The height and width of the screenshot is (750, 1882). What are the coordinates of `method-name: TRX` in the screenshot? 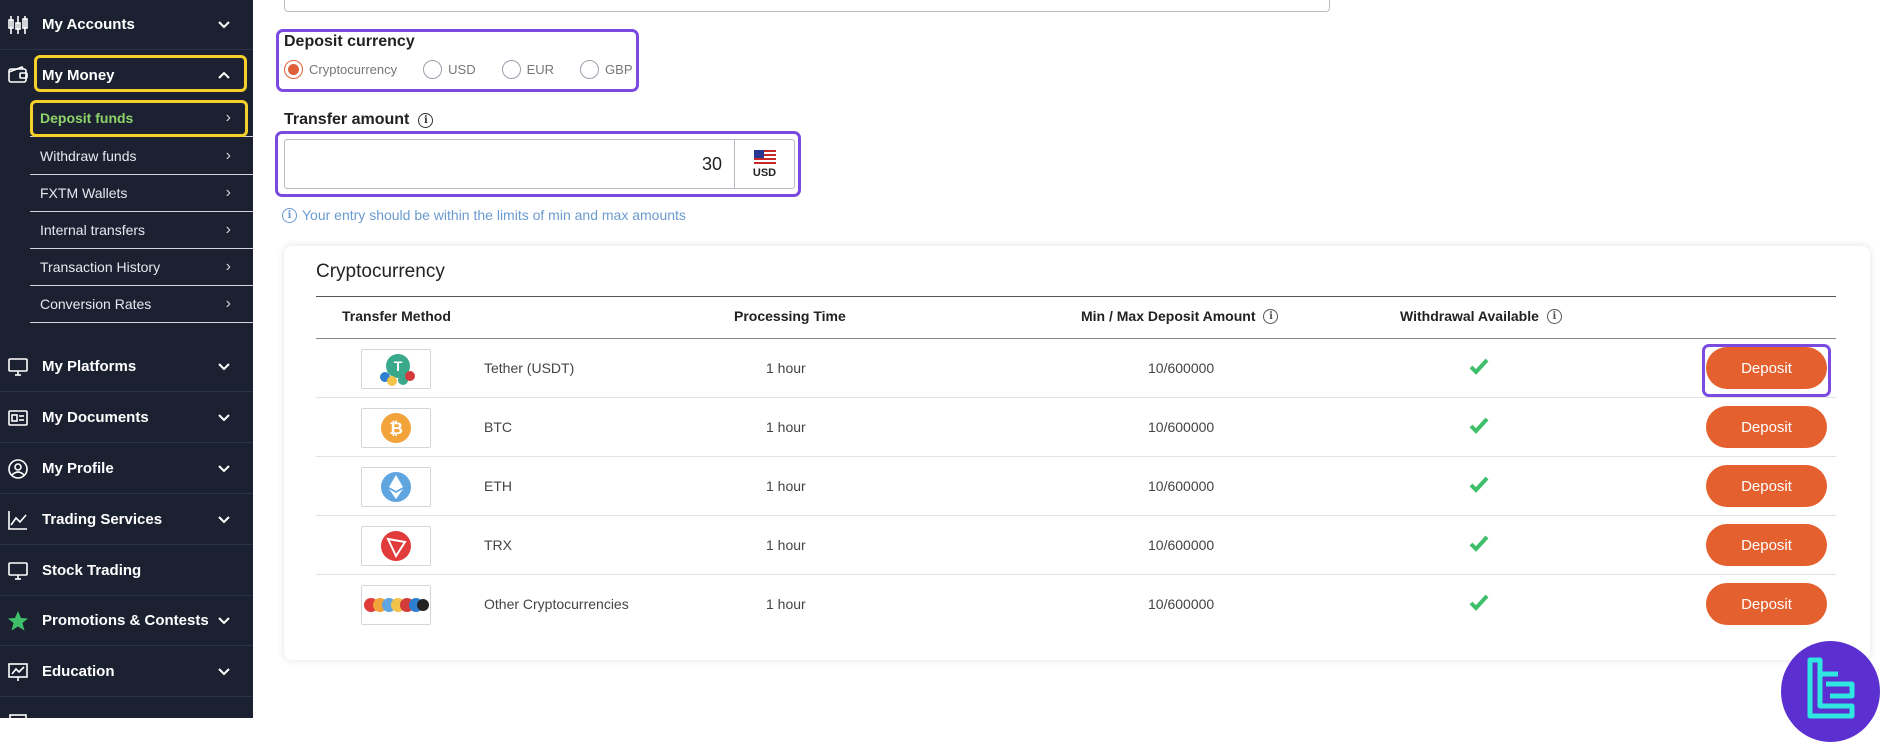 It's located at (498, 545).